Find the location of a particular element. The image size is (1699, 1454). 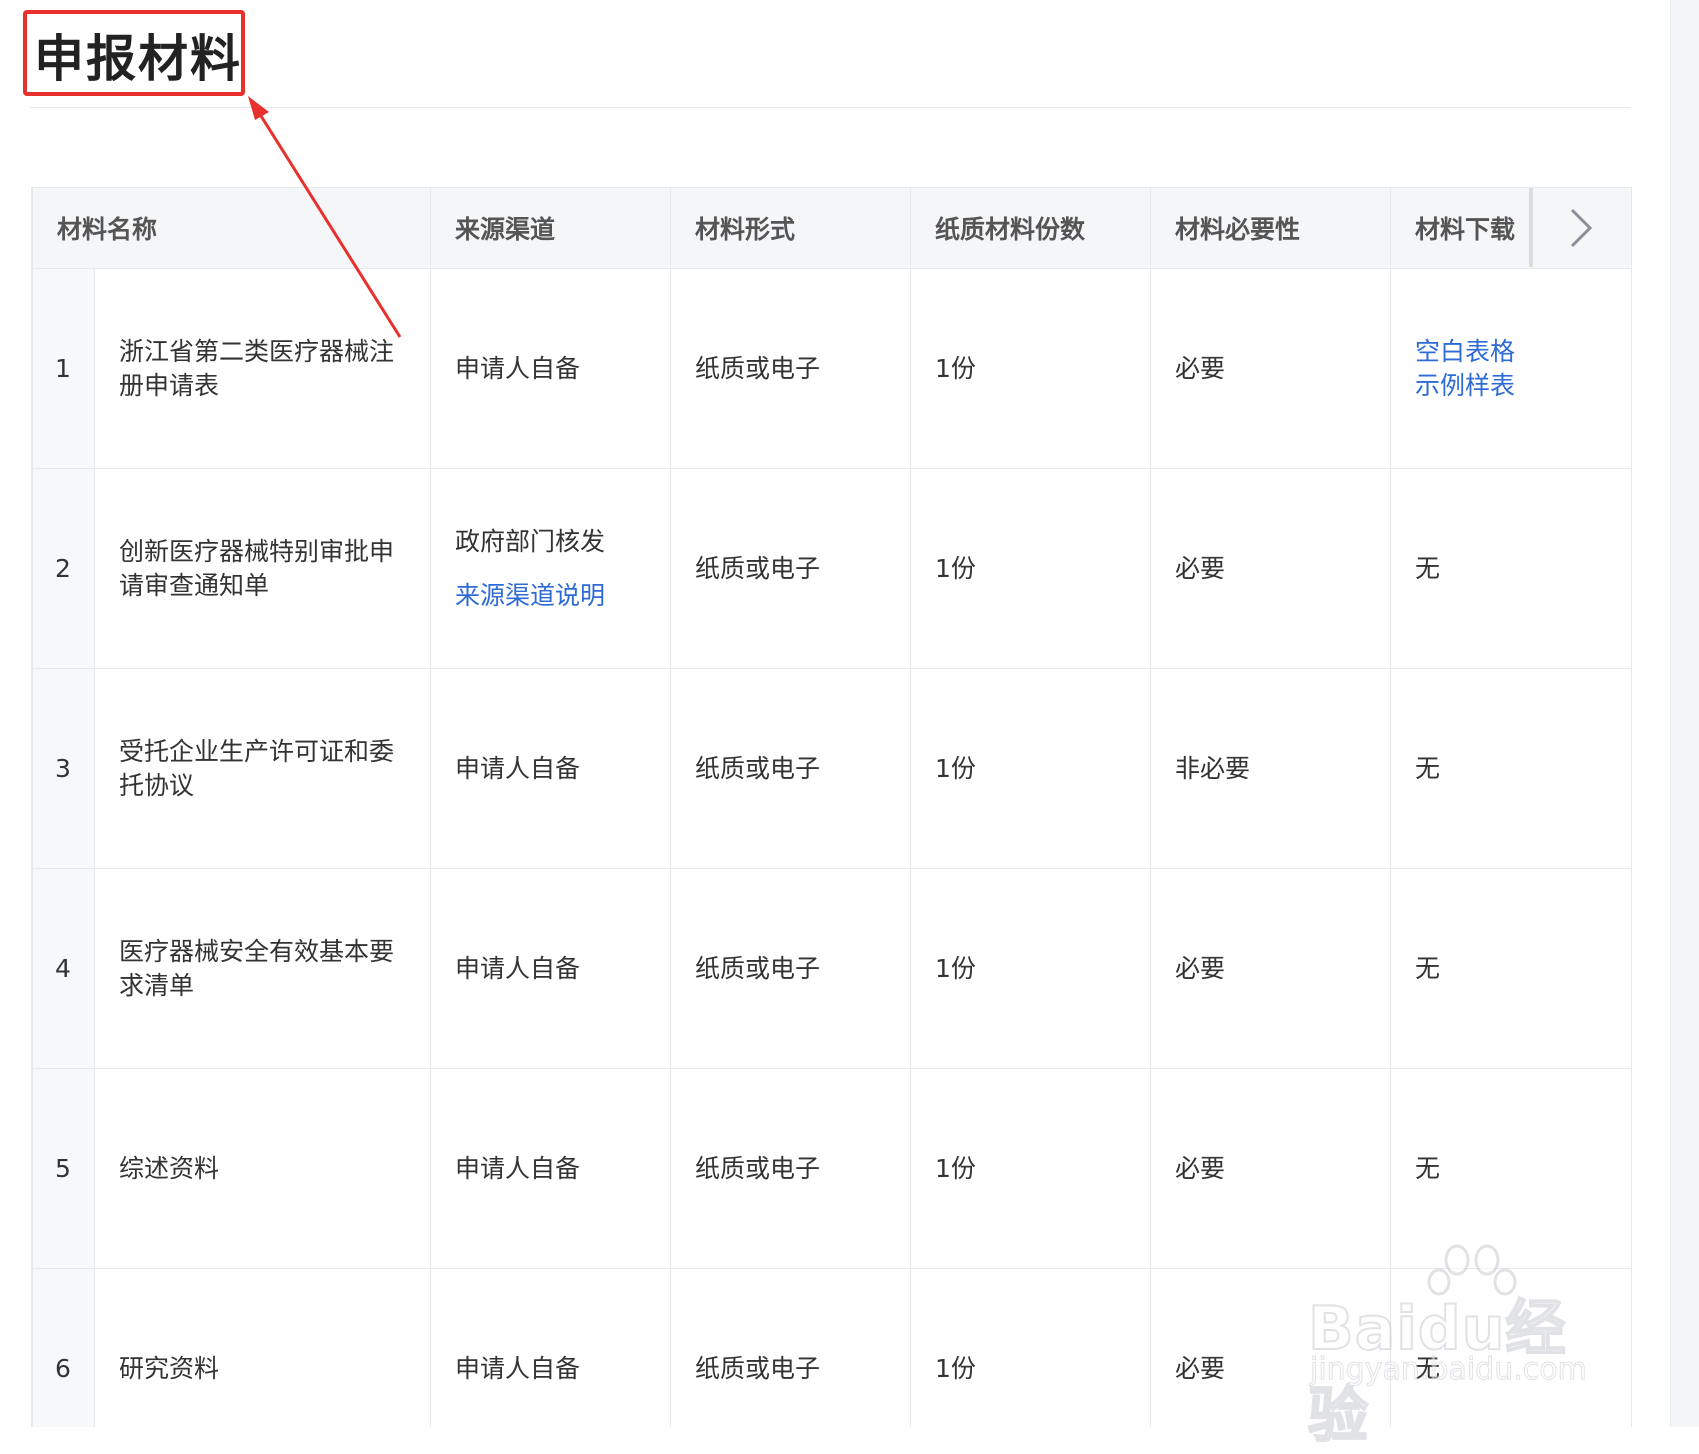

annotation-arrow is located at coordinates (325, 217).